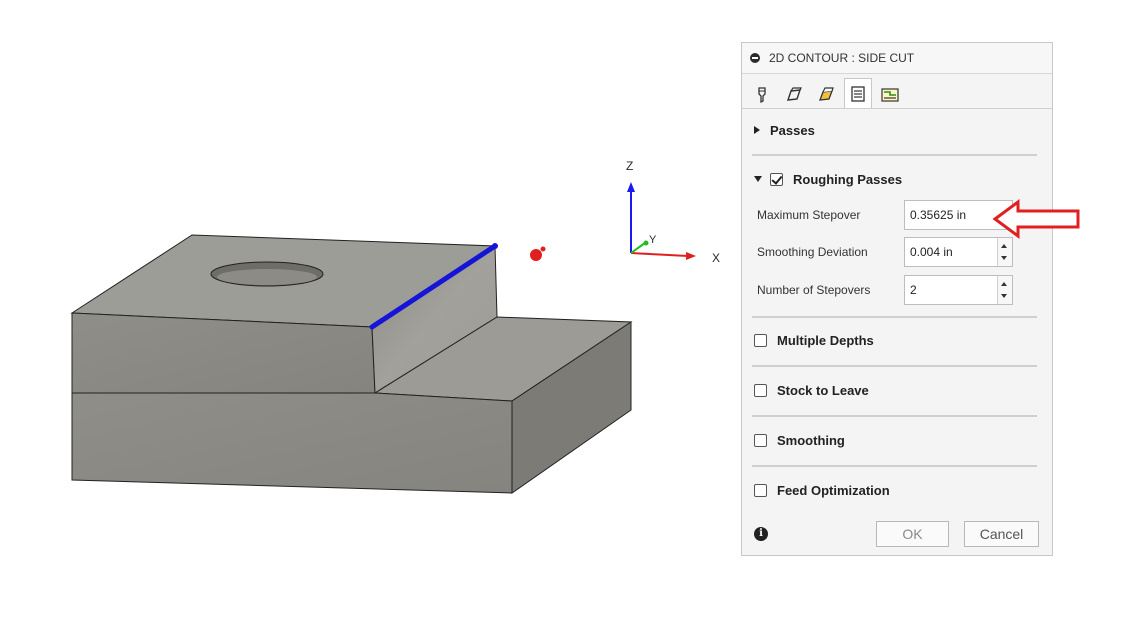  Describe the element at coordinates (629, 166) in the screenshot. I see `axis-label-z: Z` at that location.